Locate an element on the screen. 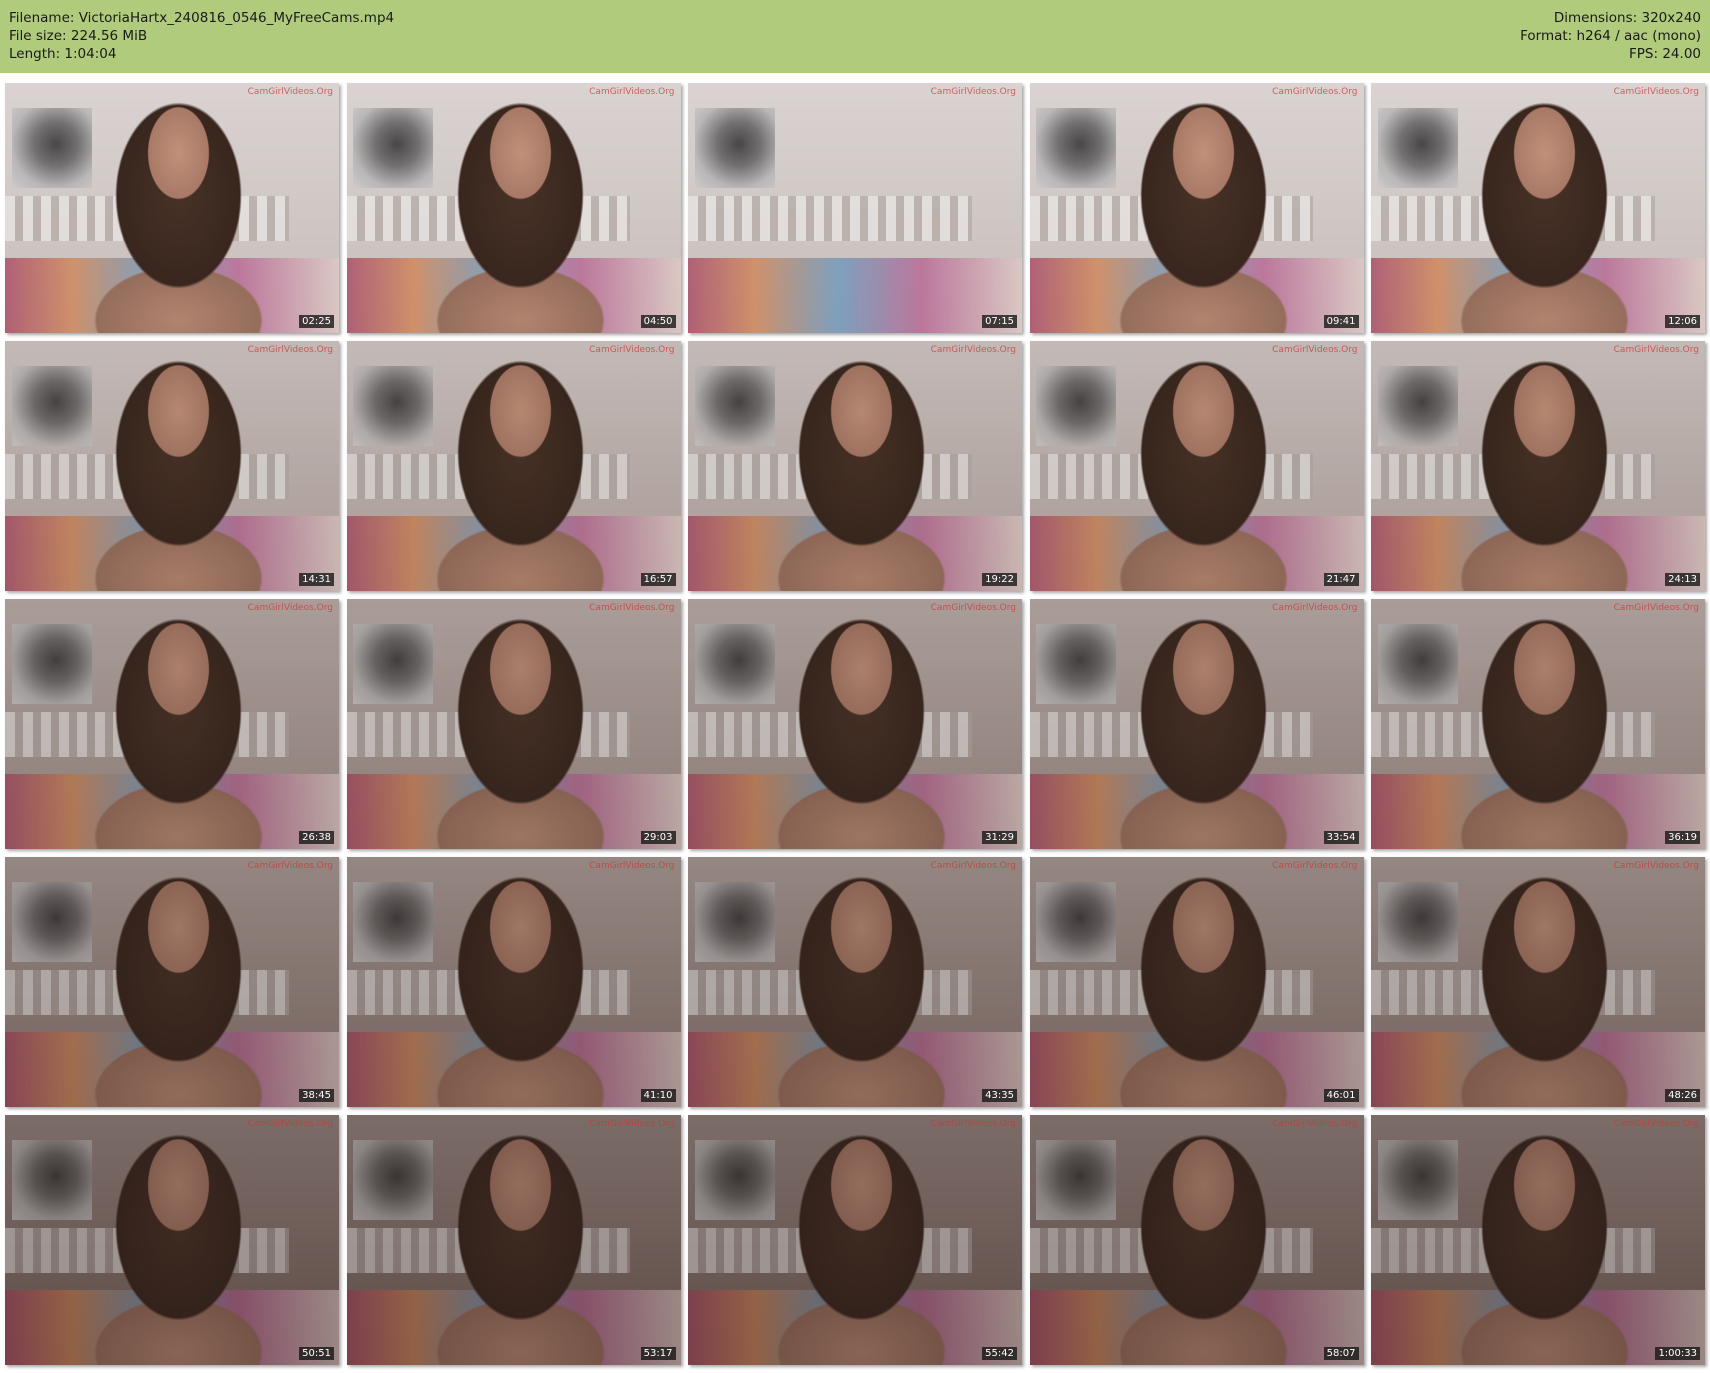 Image resolution: width=1710 pixels, height=1373 pixels. timestamp-label: 31:29 is located at coordinates (999, 837).